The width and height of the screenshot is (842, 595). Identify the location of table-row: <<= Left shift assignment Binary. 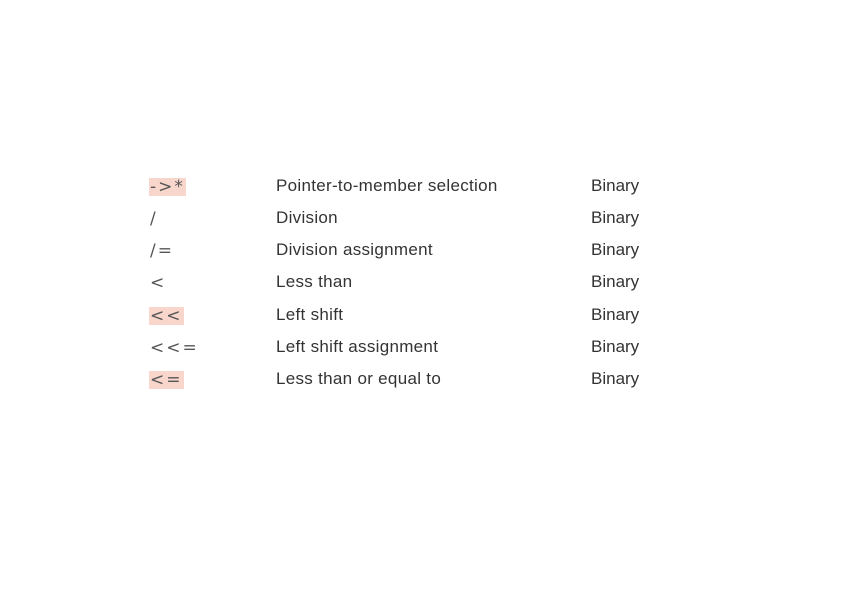
(421, 349).